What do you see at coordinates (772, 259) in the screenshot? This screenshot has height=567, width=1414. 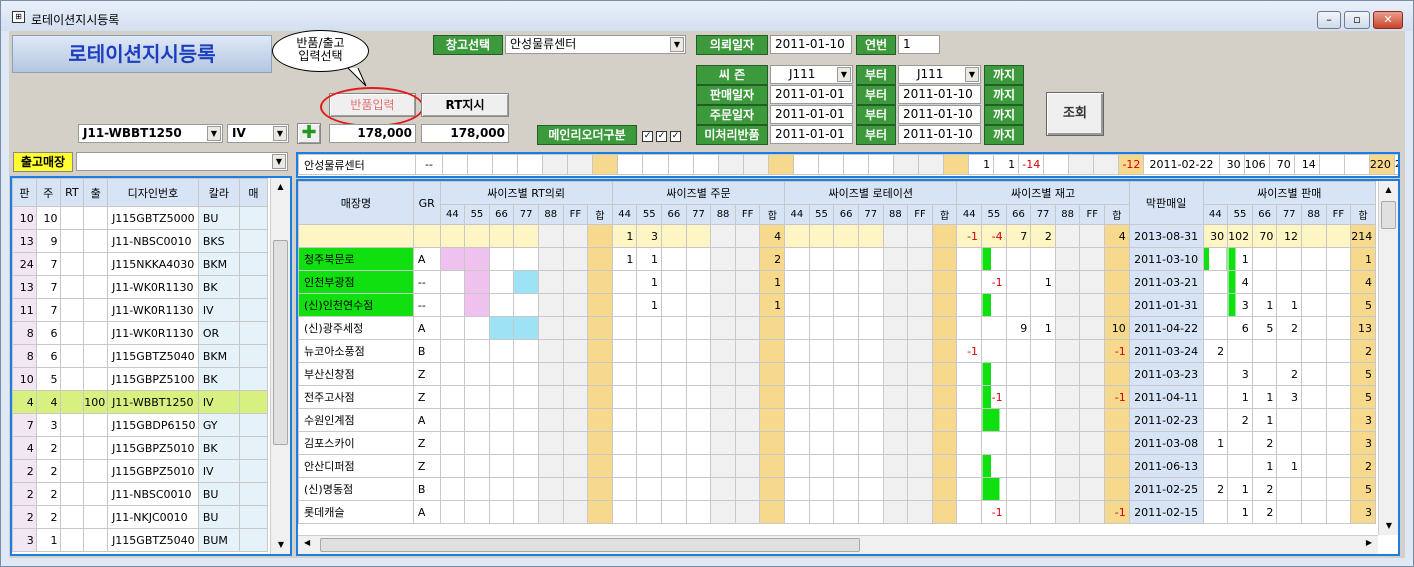 I see `size-cell: 2` at bounding box center [772, 259].